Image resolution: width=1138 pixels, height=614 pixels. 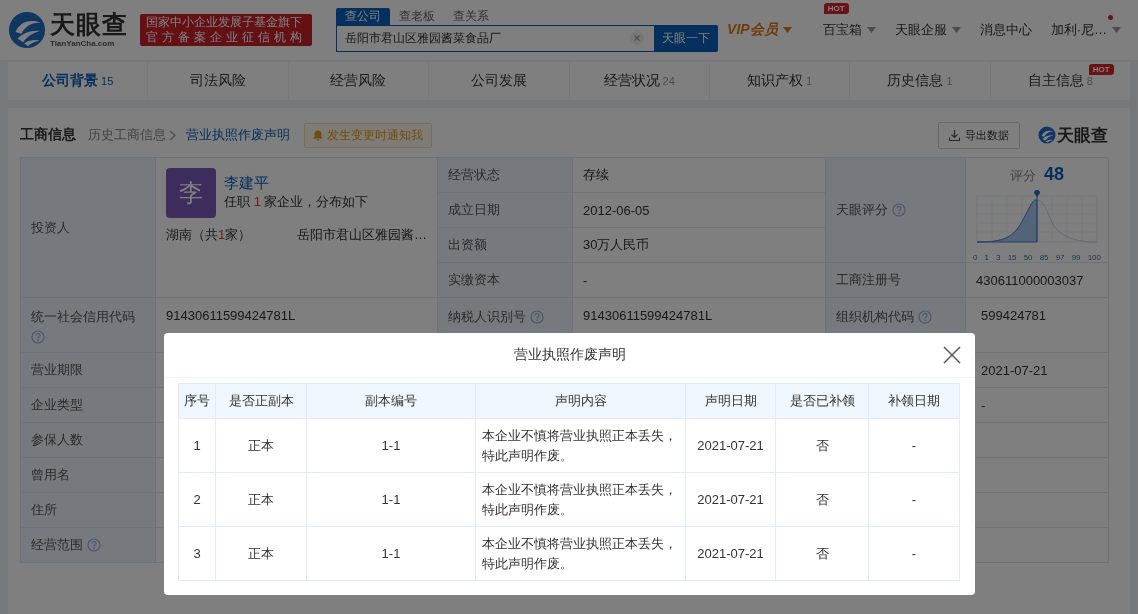 What do you see at coordinates (83, 44) in the screenshot?
I see `logo-domain: TianYanCha.com` at bounding box center [83, 44].